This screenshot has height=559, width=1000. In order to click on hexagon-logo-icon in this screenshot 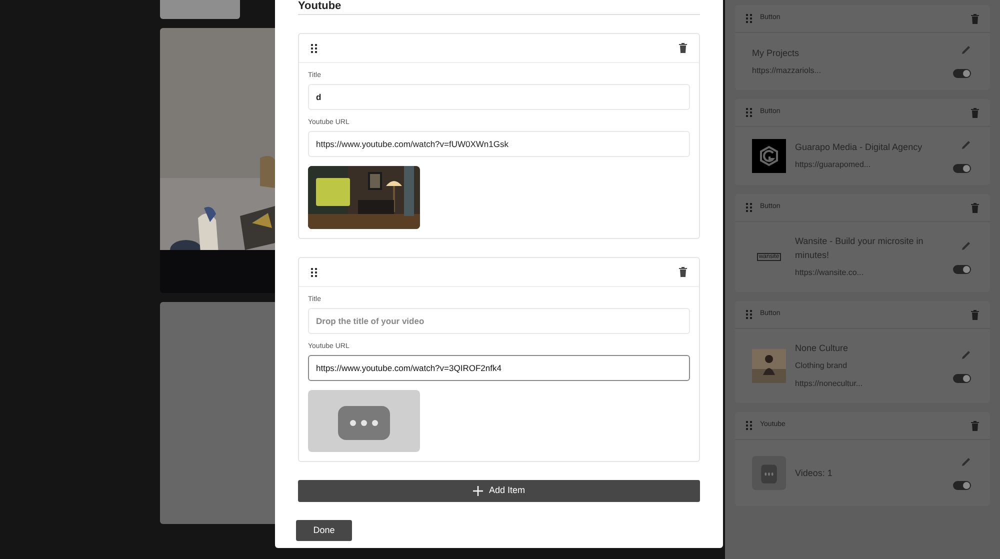, I will do `click(769, 156)`.